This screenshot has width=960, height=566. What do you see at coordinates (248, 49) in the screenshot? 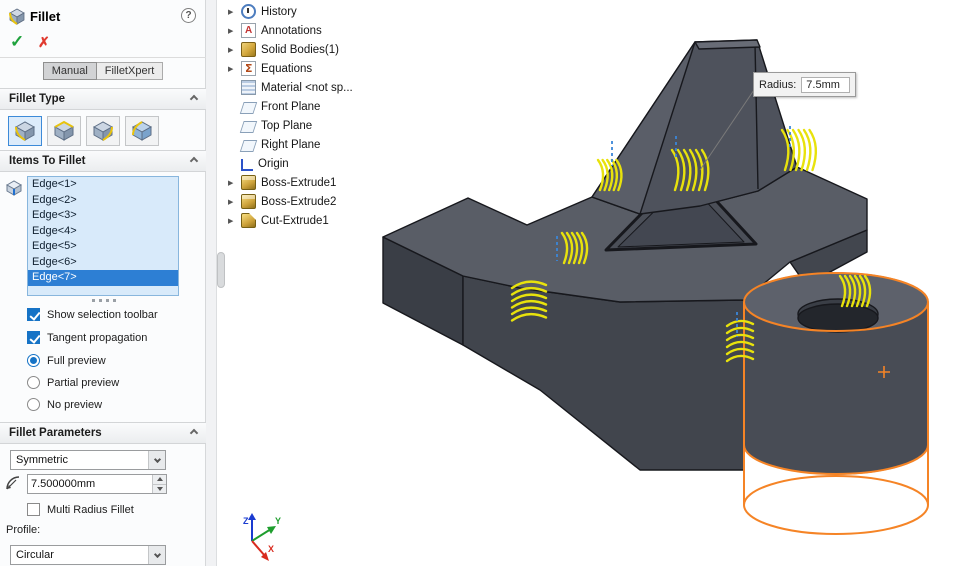
I see `solid-bodies-icon` at bounding box center [248, 49].